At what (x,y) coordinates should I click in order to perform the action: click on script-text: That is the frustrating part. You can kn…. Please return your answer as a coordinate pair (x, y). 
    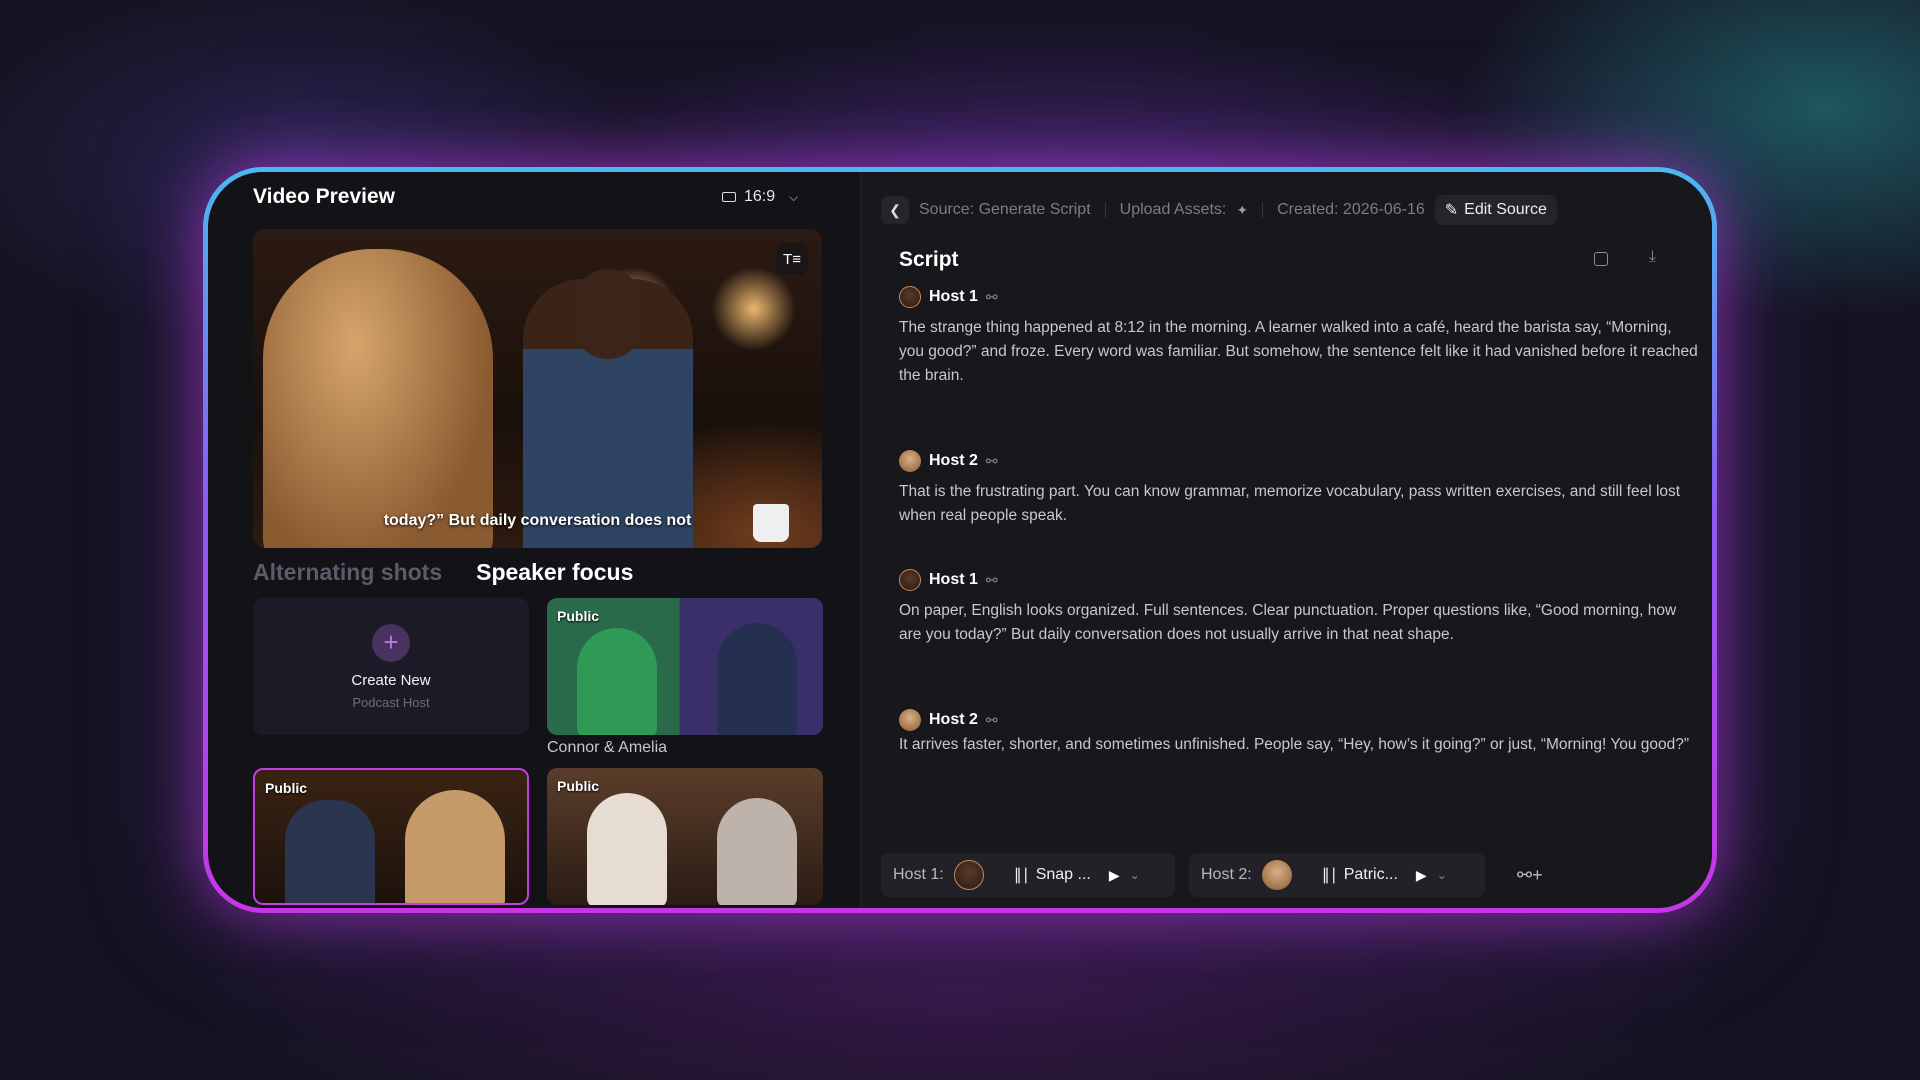
    Looking at the image, I should click on (1299, 504).